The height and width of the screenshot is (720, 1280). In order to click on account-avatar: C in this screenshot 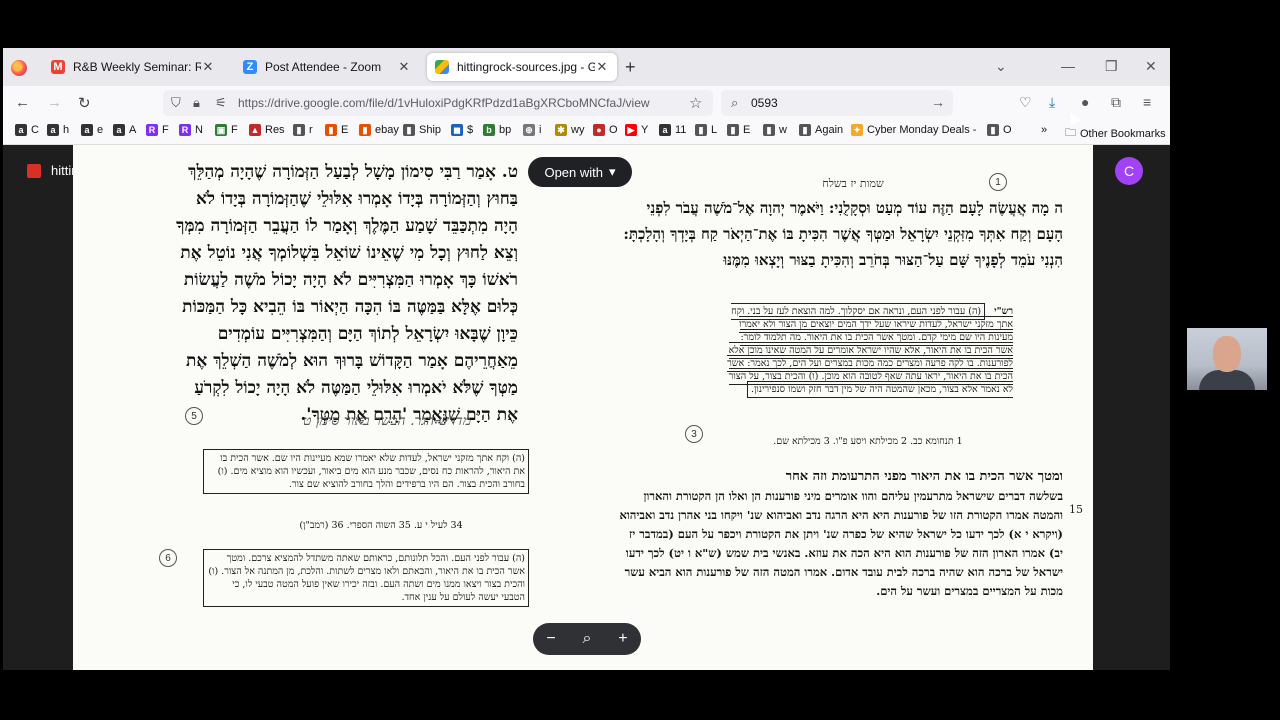, I will do `click(1129, 171)`.